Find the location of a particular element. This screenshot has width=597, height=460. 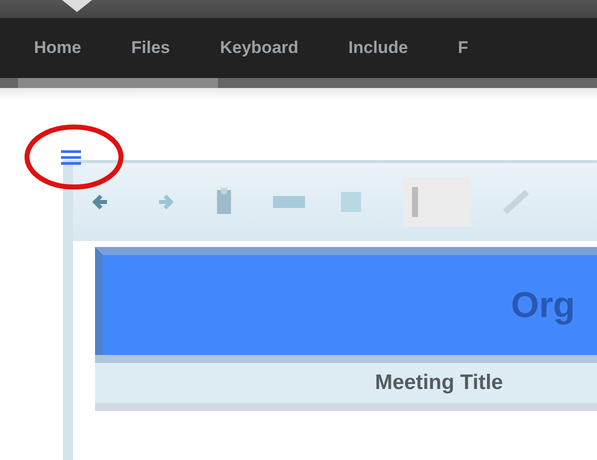

notch-icon is located at coordinates (77, 6).